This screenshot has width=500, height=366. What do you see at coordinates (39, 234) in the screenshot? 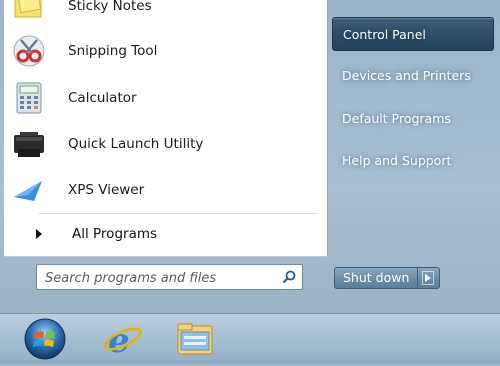
I see `arrow-right-icon` at bounding box center [39, 234].